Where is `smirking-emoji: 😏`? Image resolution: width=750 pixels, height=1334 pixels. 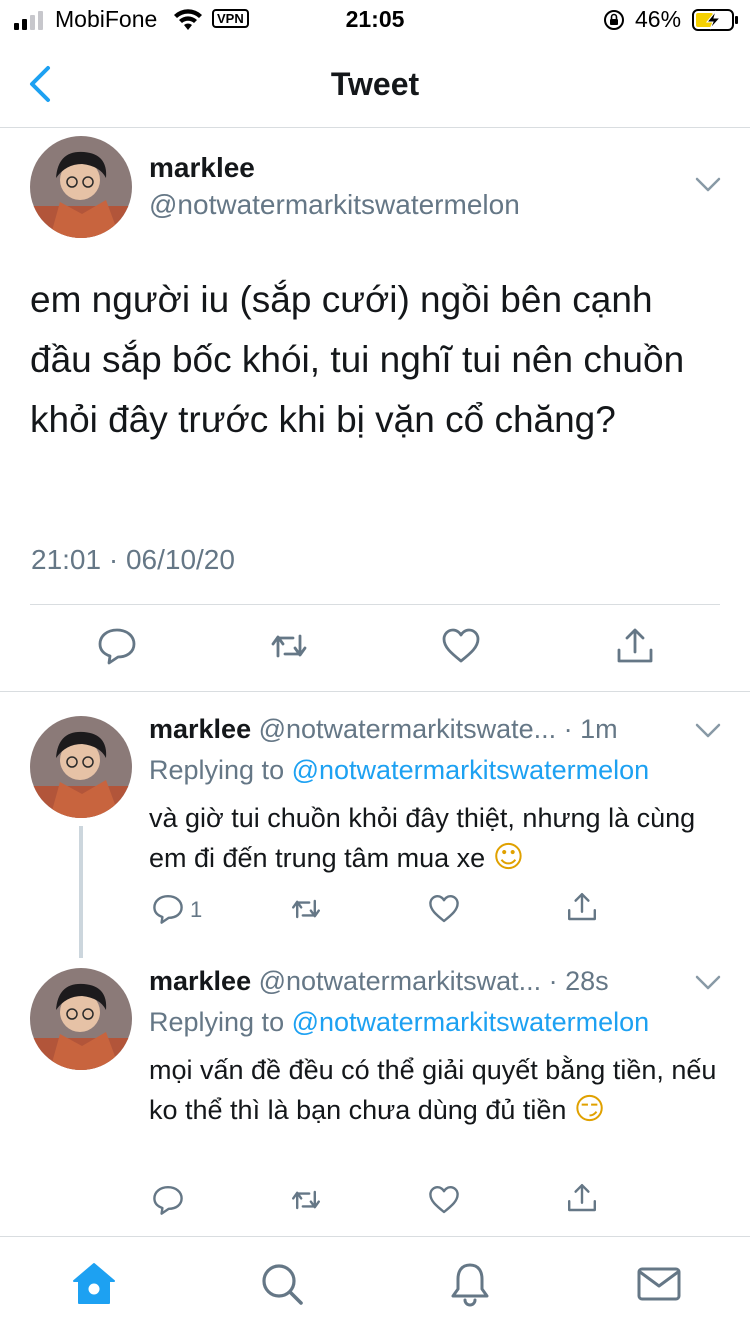
smirking-emoji: 😏 is located at coordinates (589, 1109).